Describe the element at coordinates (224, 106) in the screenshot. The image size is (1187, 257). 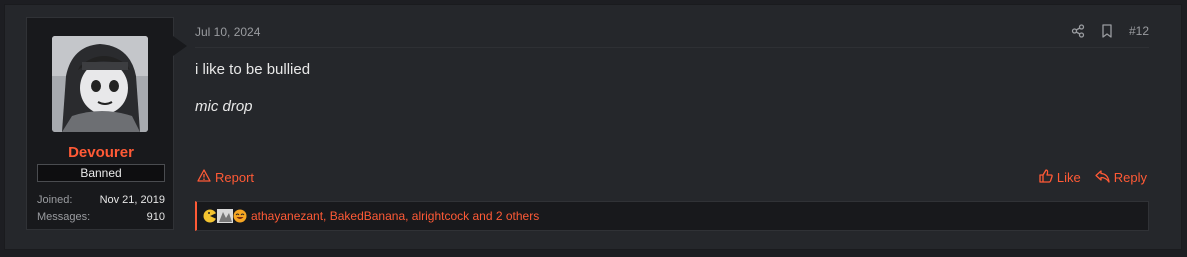
I see `post-text-line-2: mic drop` at that location.